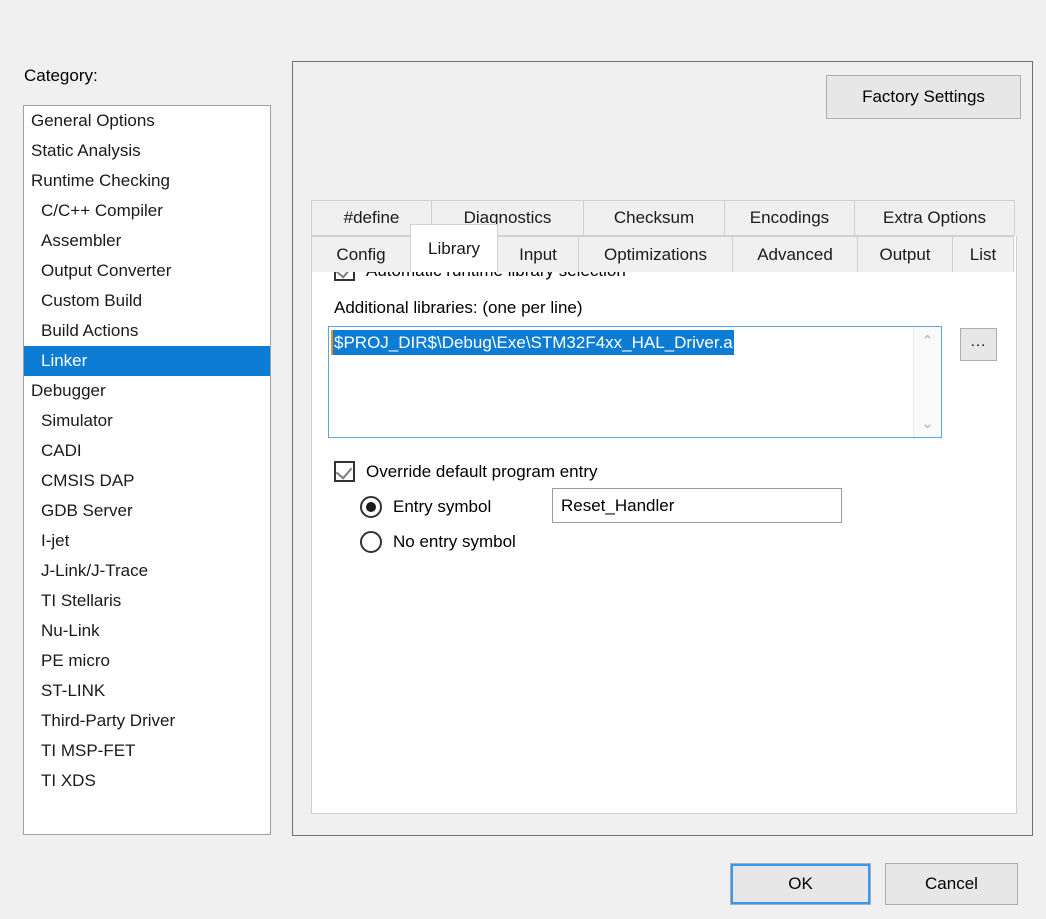 The height and width of the screenshot is (919, 1046). I want to click on category-item: Runtime Checking, so click(147, 181).